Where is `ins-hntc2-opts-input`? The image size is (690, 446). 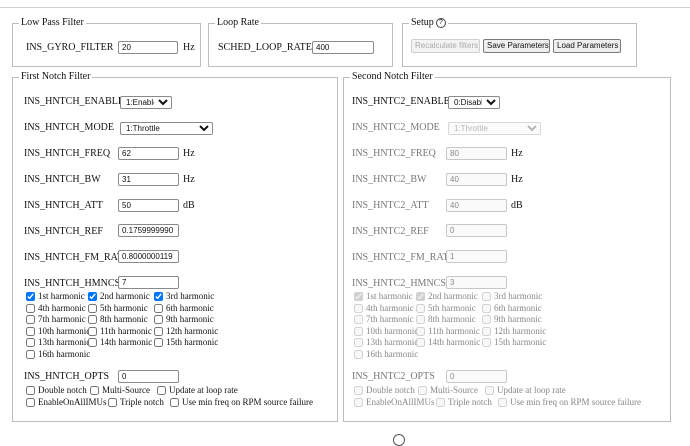
ins-hntc2-opts-input is located at coordinates (476, 376).